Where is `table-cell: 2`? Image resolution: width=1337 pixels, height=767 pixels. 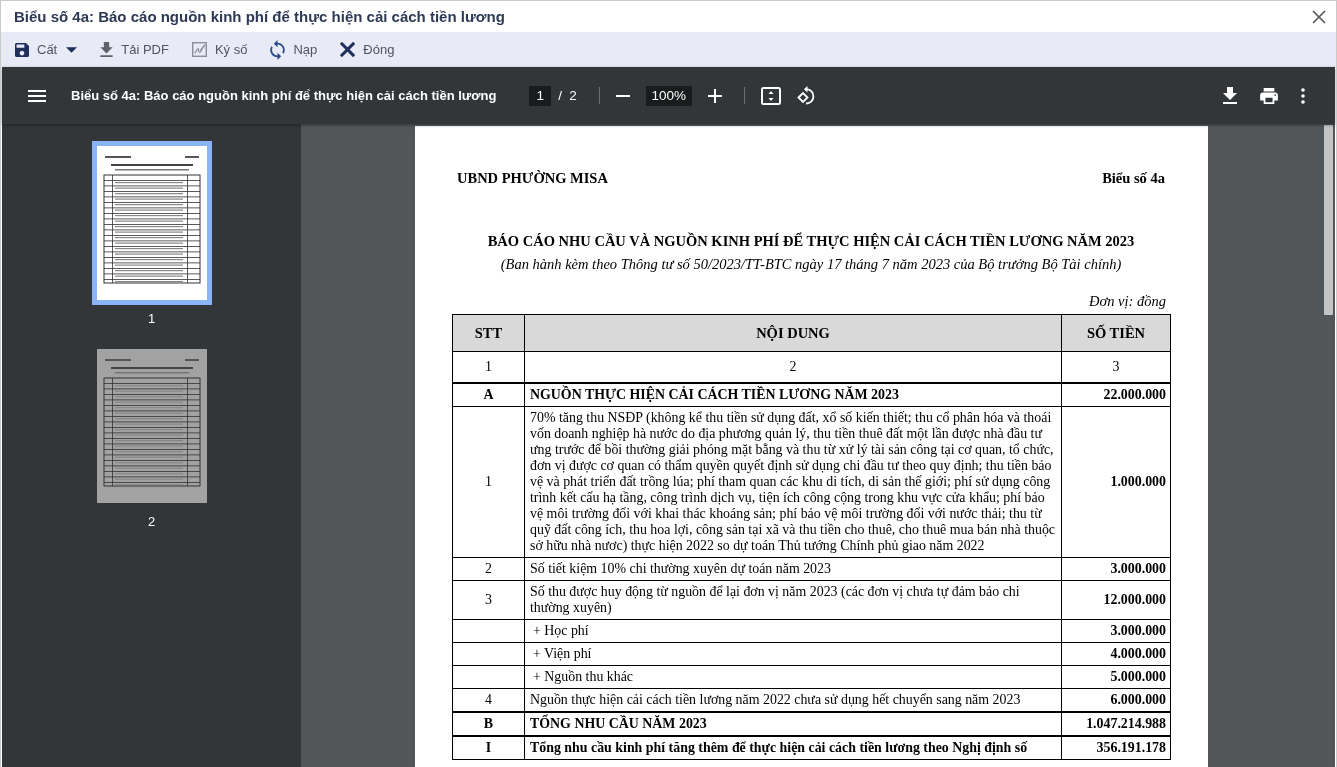
table-cell: 2 is located at coordinates (488, 569).